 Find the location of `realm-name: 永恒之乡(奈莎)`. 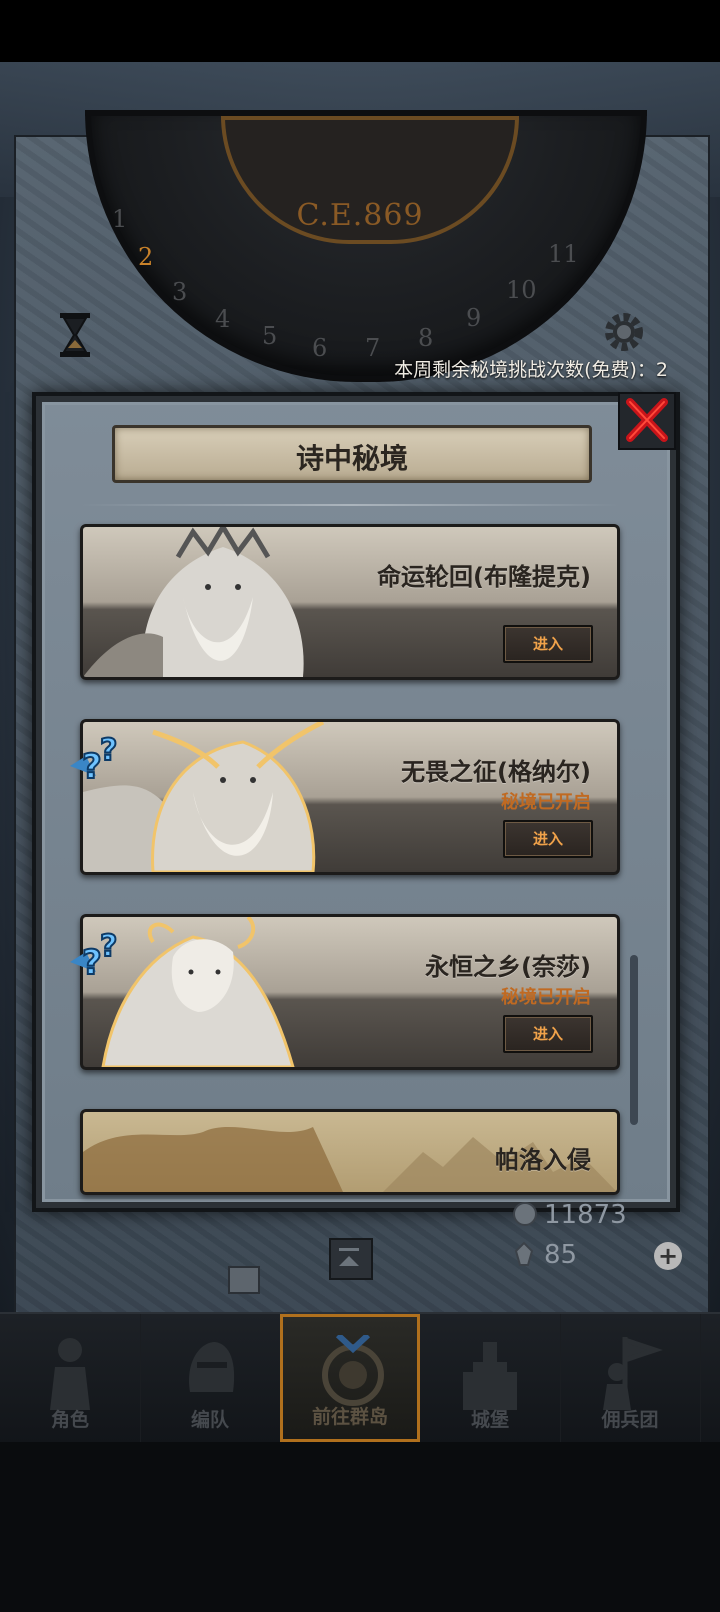

realm-name: 永恒之乡(奈莎) is located at coordinates (508, 967).